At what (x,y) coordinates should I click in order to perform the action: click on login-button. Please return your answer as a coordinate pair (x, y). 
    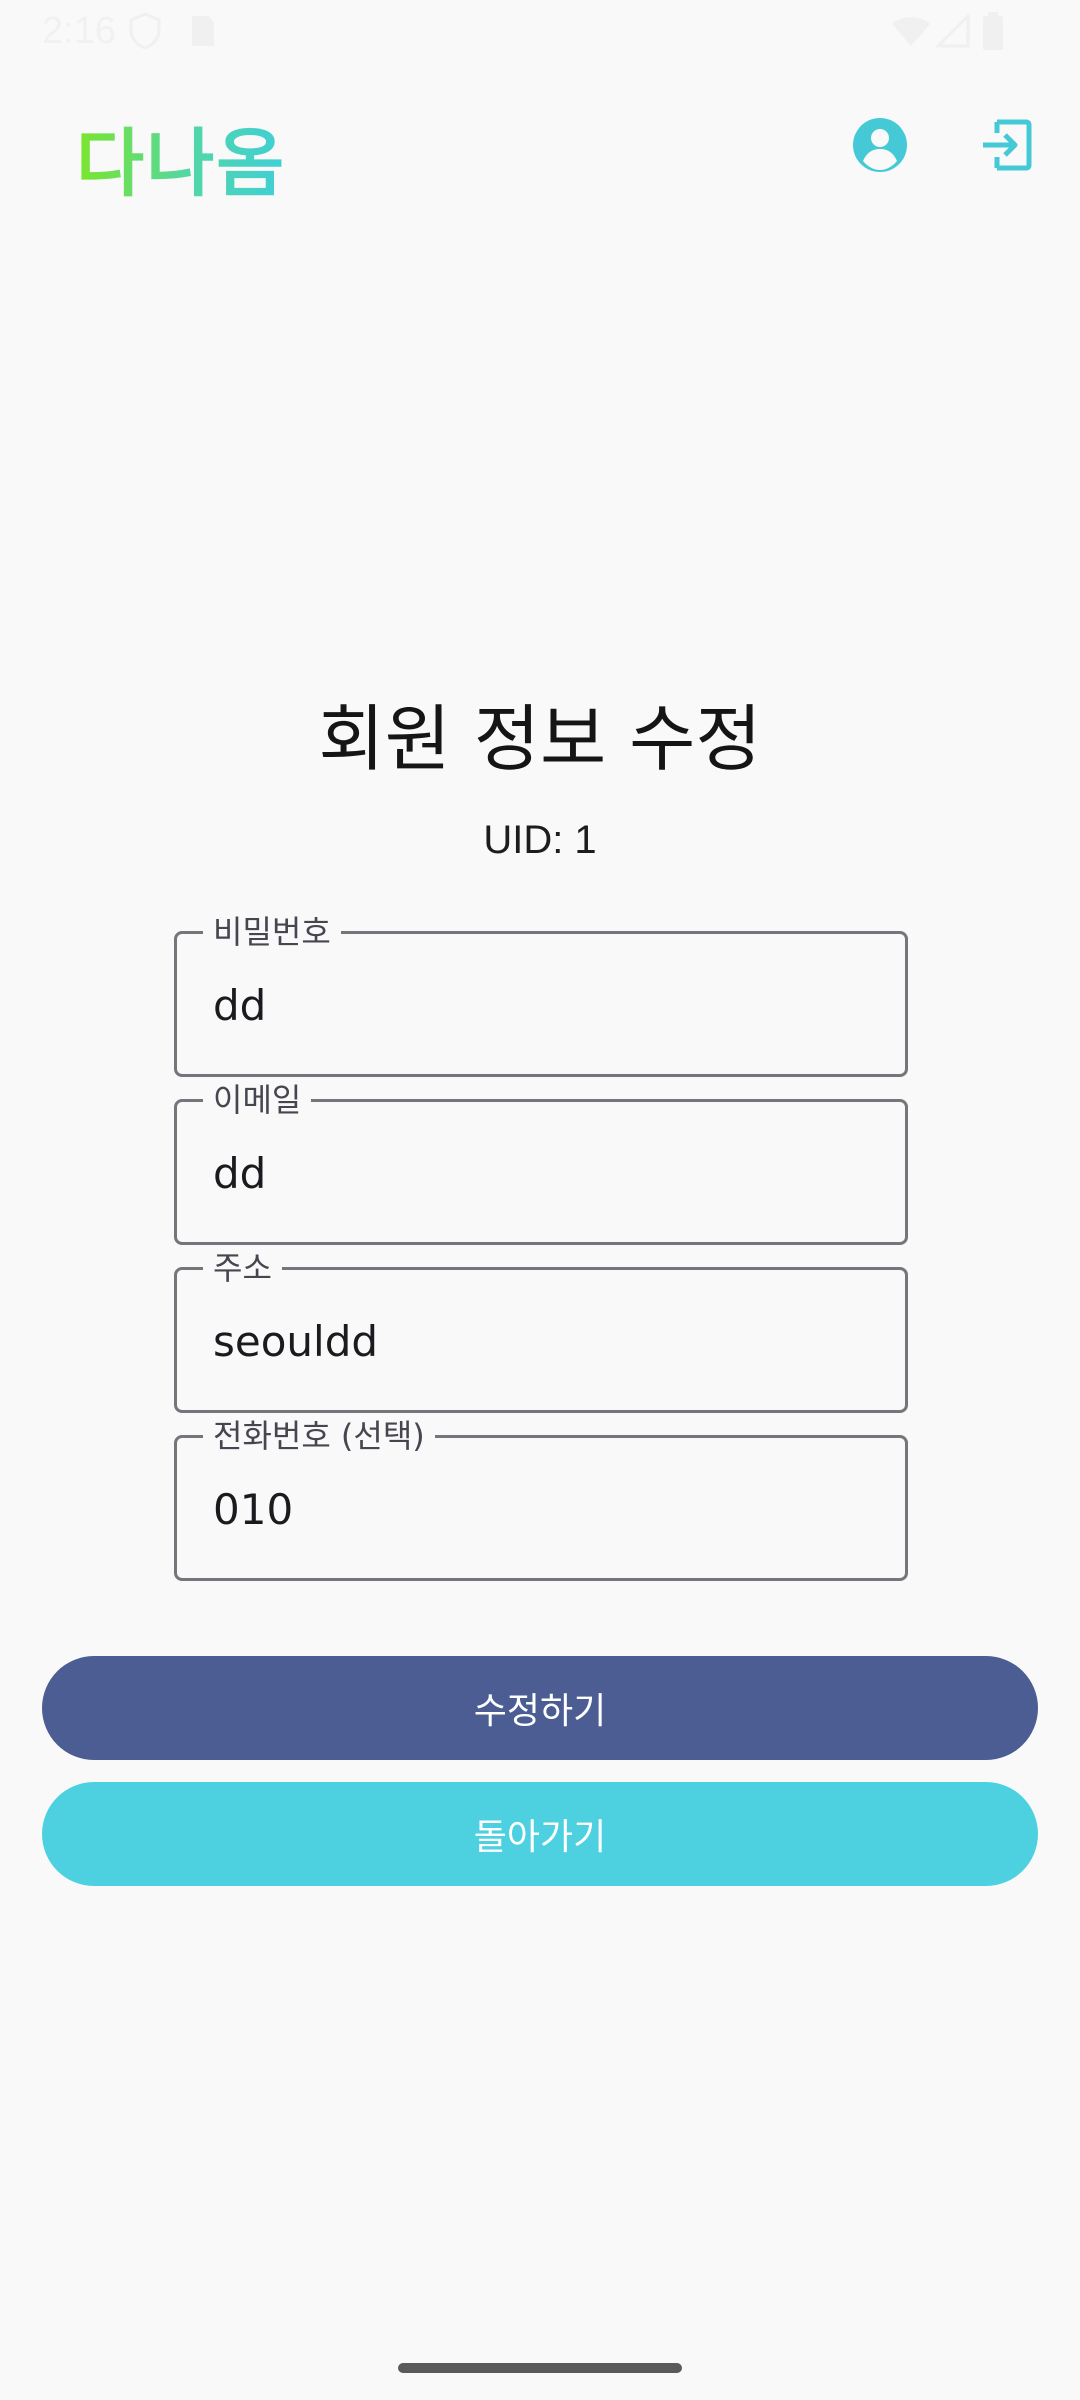
    Looking at the image, I should click on (1006, 147).